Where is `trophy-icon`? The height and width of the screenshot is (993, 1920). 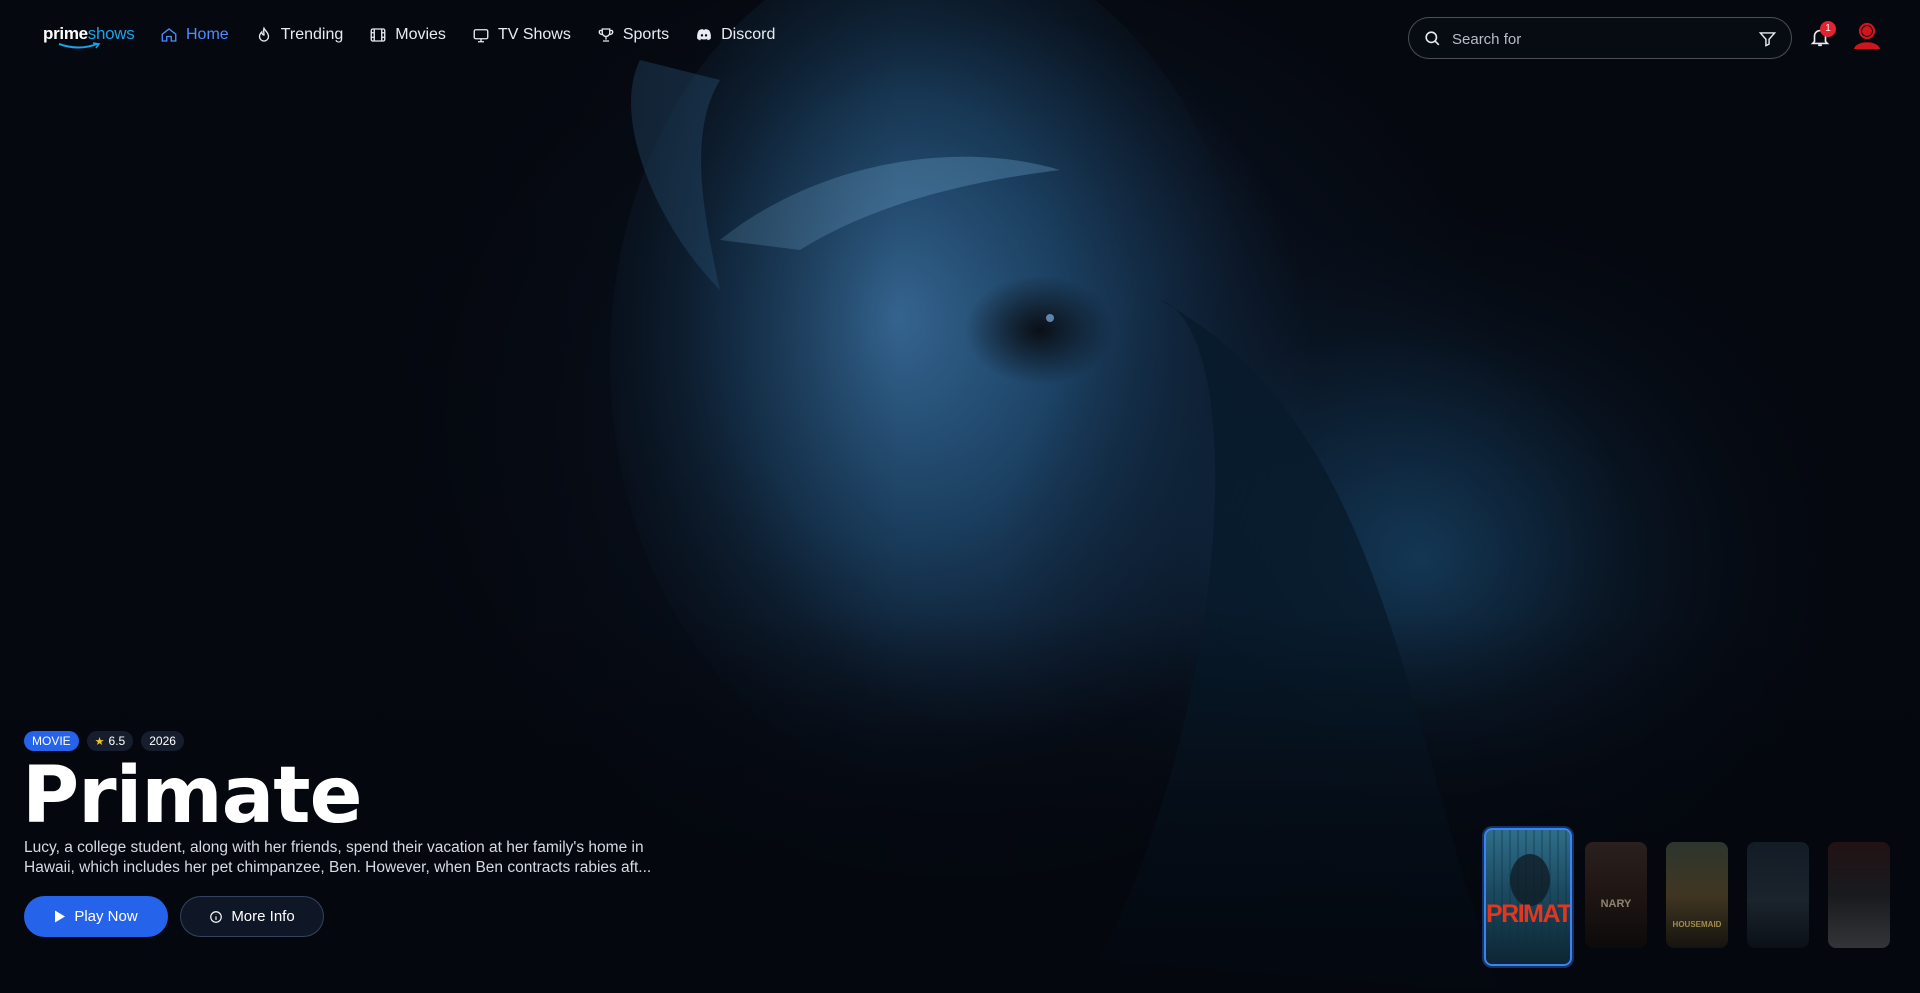 trophy-icon is located at coordinates (606, 35).